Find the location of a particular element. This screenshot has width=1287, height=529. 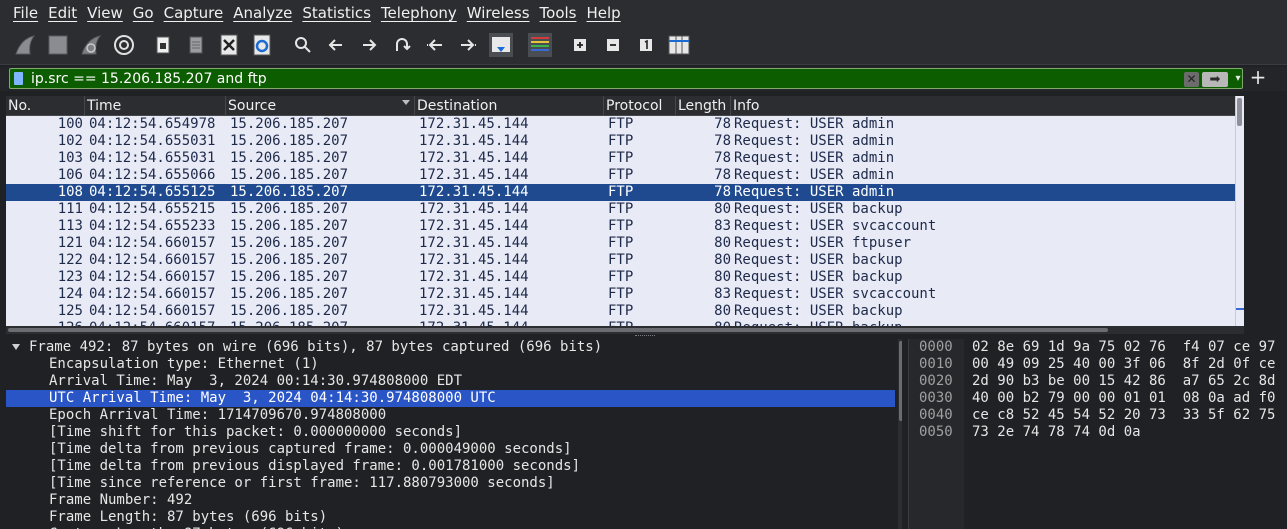

display-filter-bar: ip.src == 15.206.185.207 and ftp ✕ ➡ ▾ + is located at coordinates (643, 79).